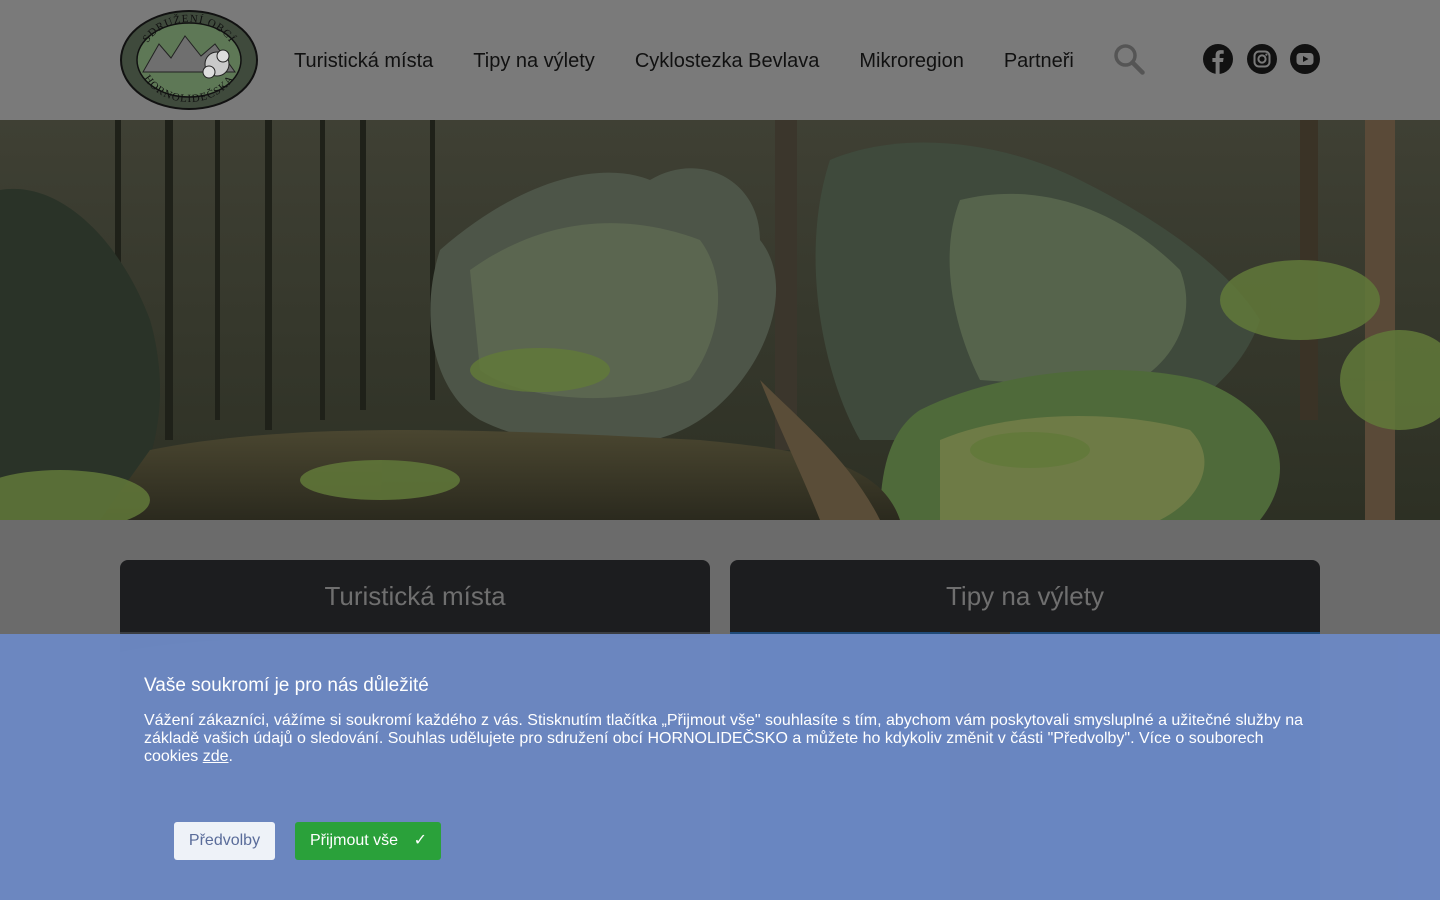 The width and height of the screenshot is (1440, 900). I want to click on nav-item-partneri: Partneři, so click(1039, 61).